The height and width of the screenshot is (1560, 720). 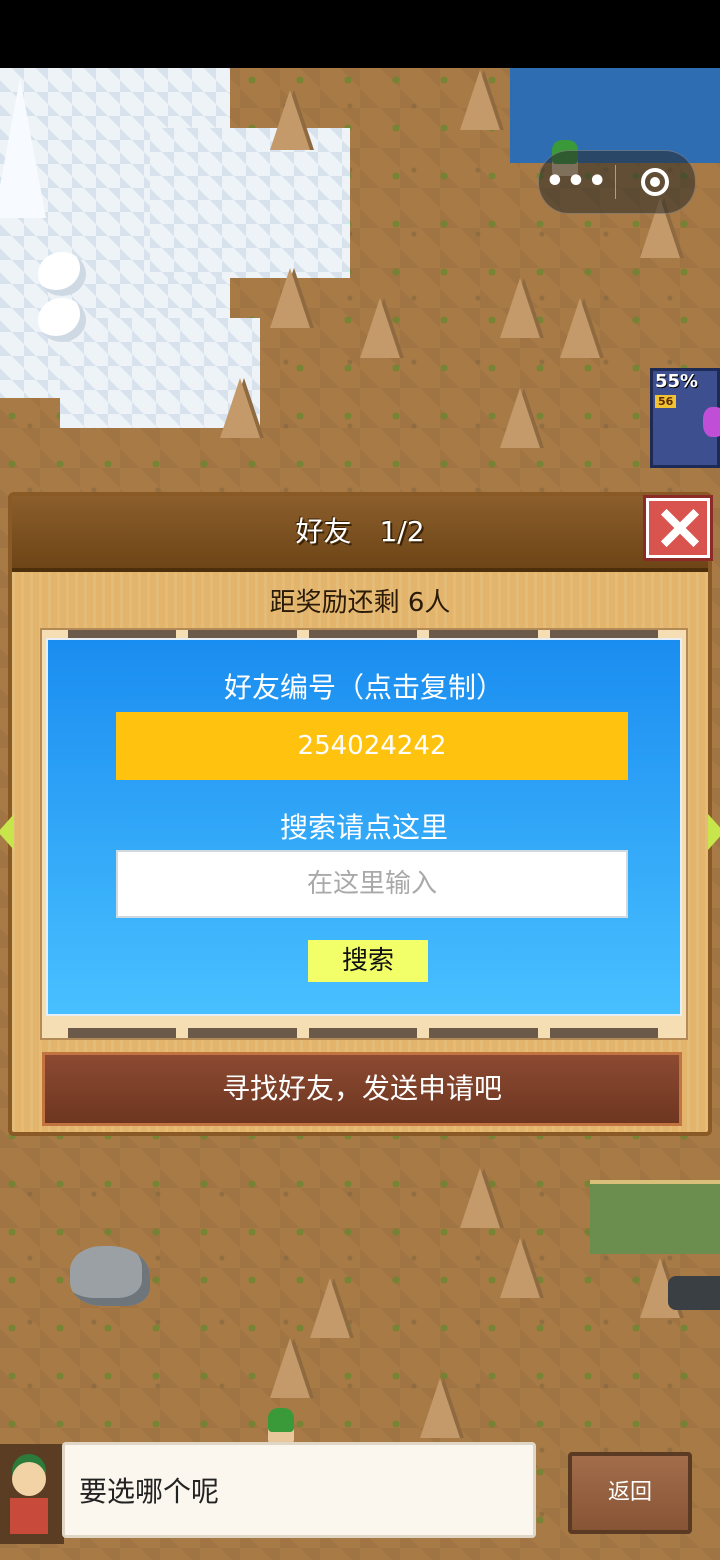 I want to click on mini-program-capsule: •••, so click(x=617, y=182).